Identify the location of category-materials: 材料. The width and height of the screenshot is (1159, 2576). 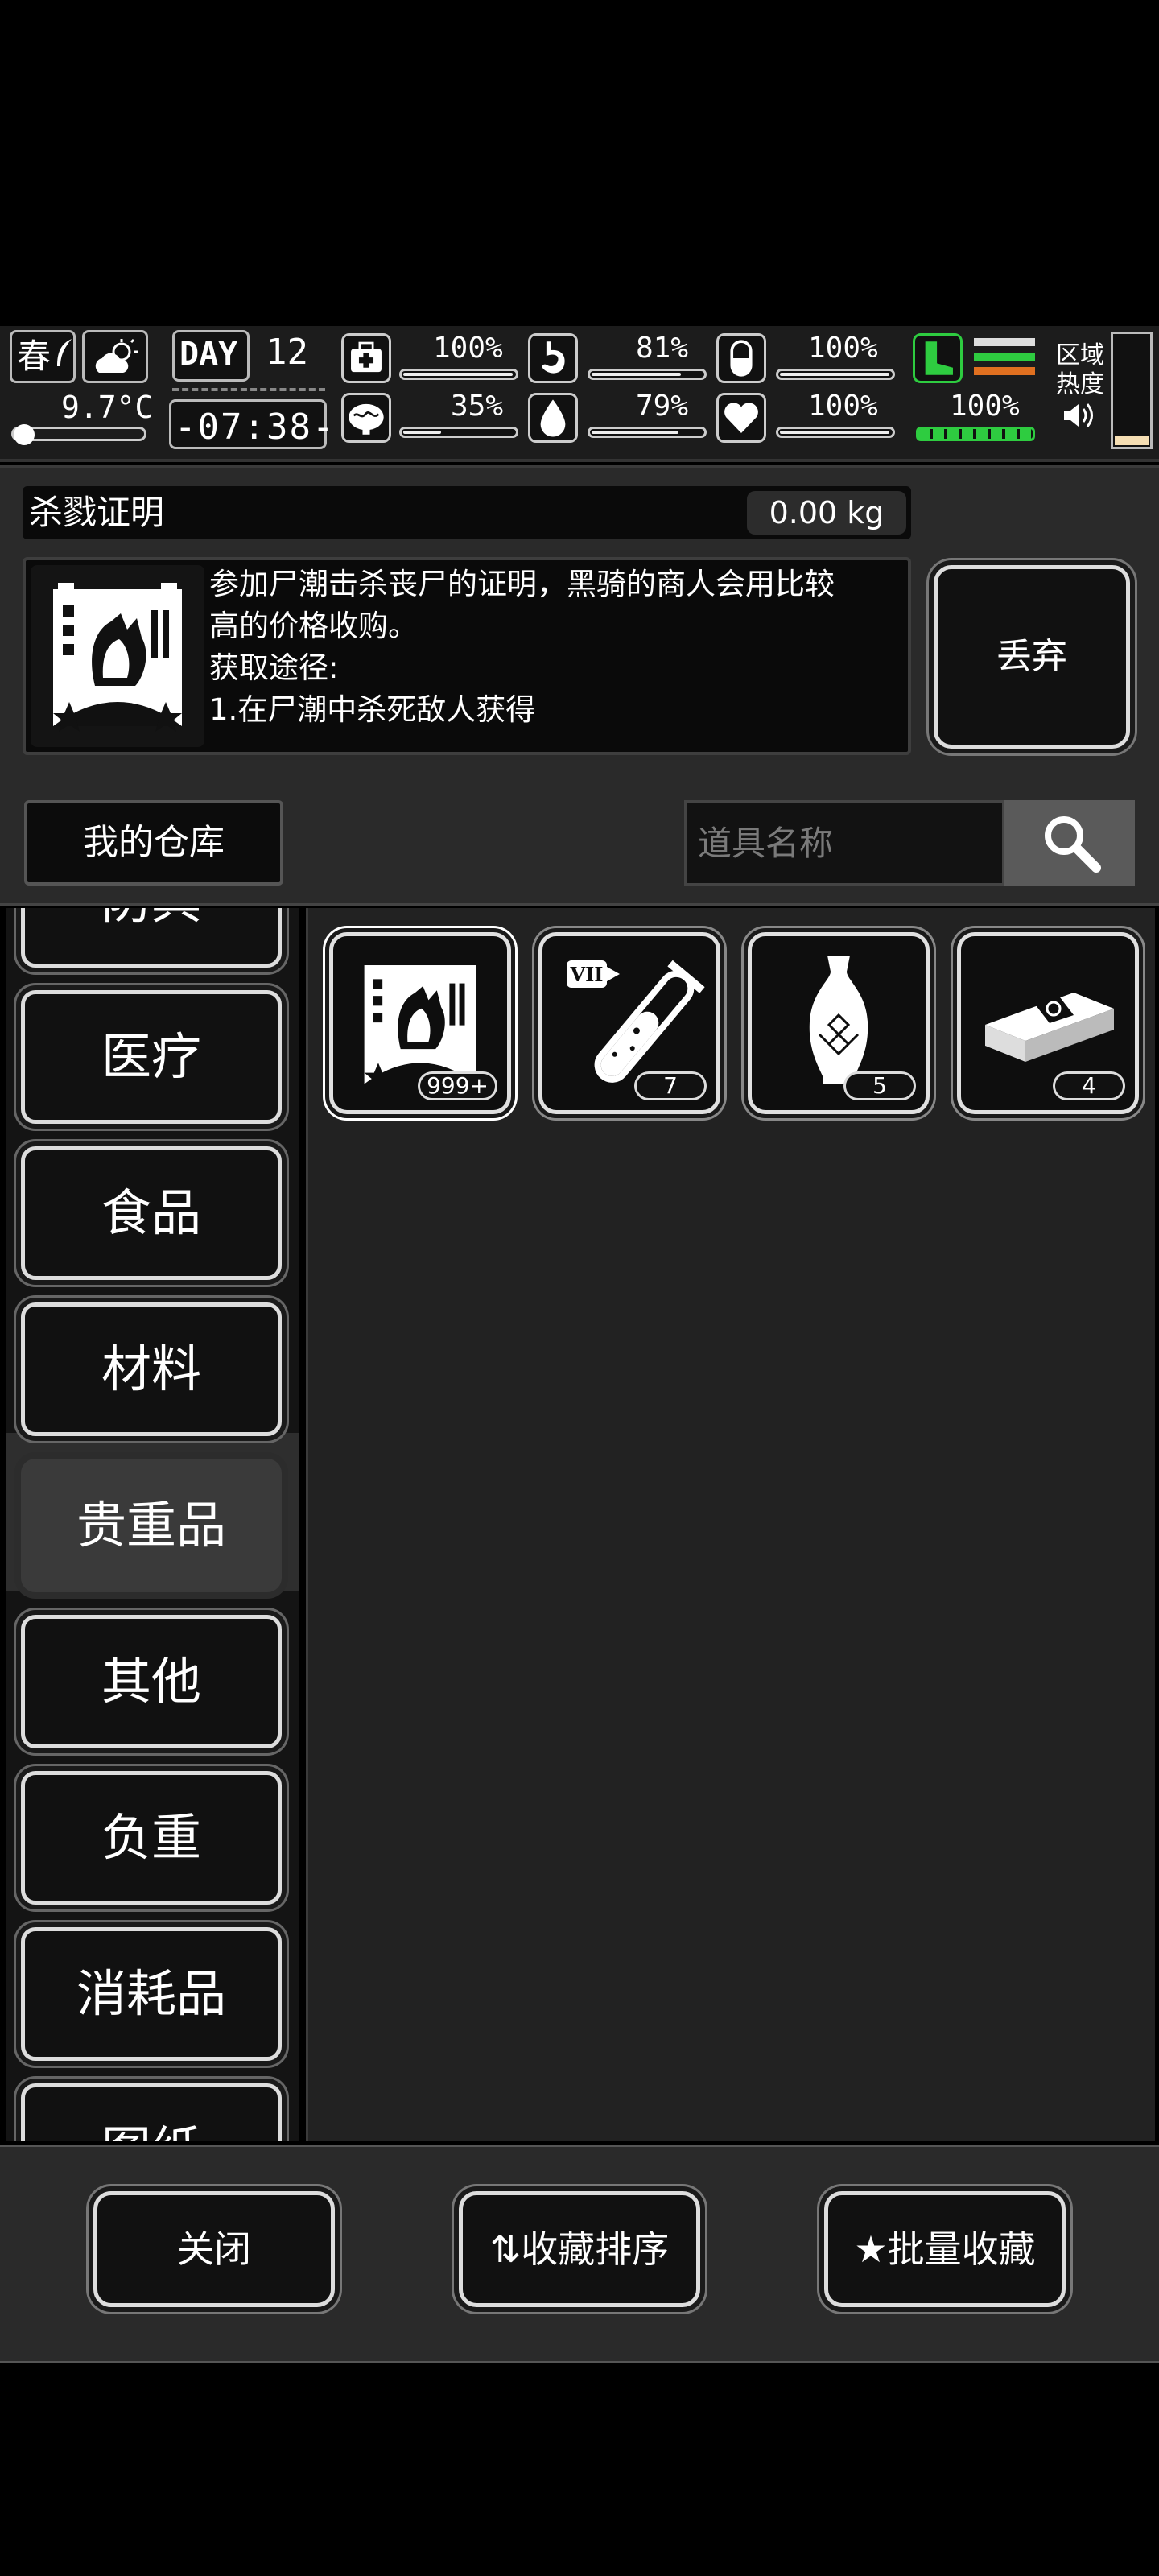
(151, 1369).